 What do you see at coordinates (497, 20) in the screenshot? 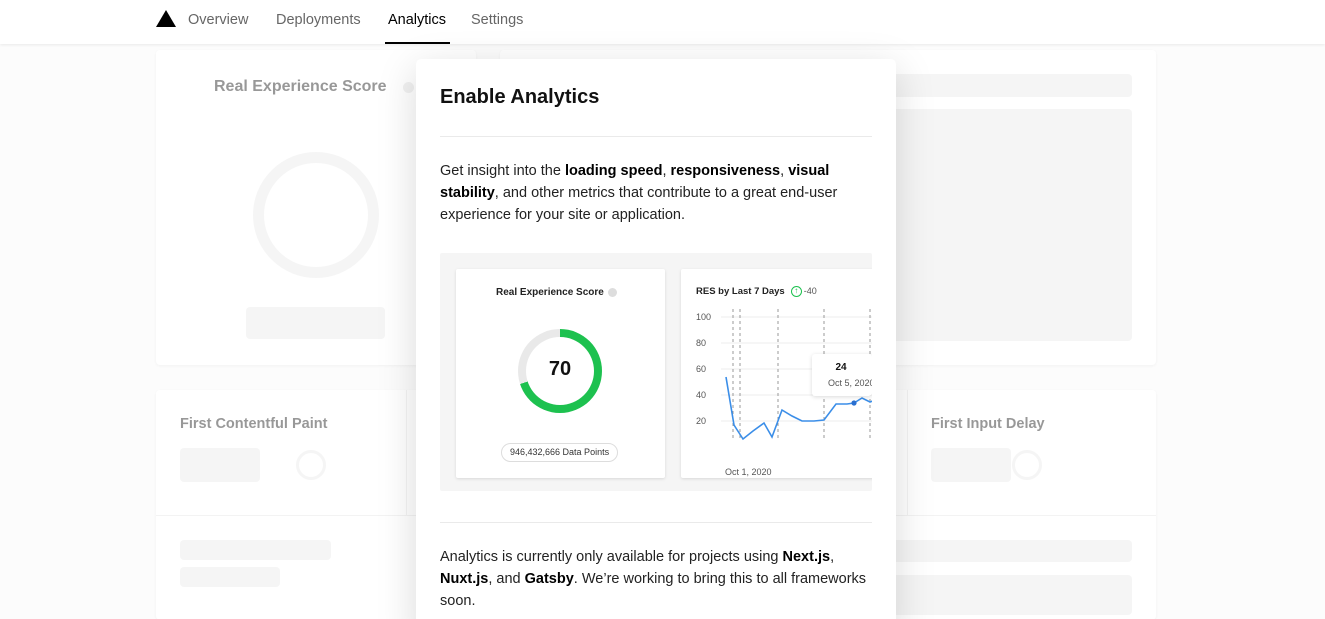
I see `tab-settings: Settings` at bounding box center [497, 20].